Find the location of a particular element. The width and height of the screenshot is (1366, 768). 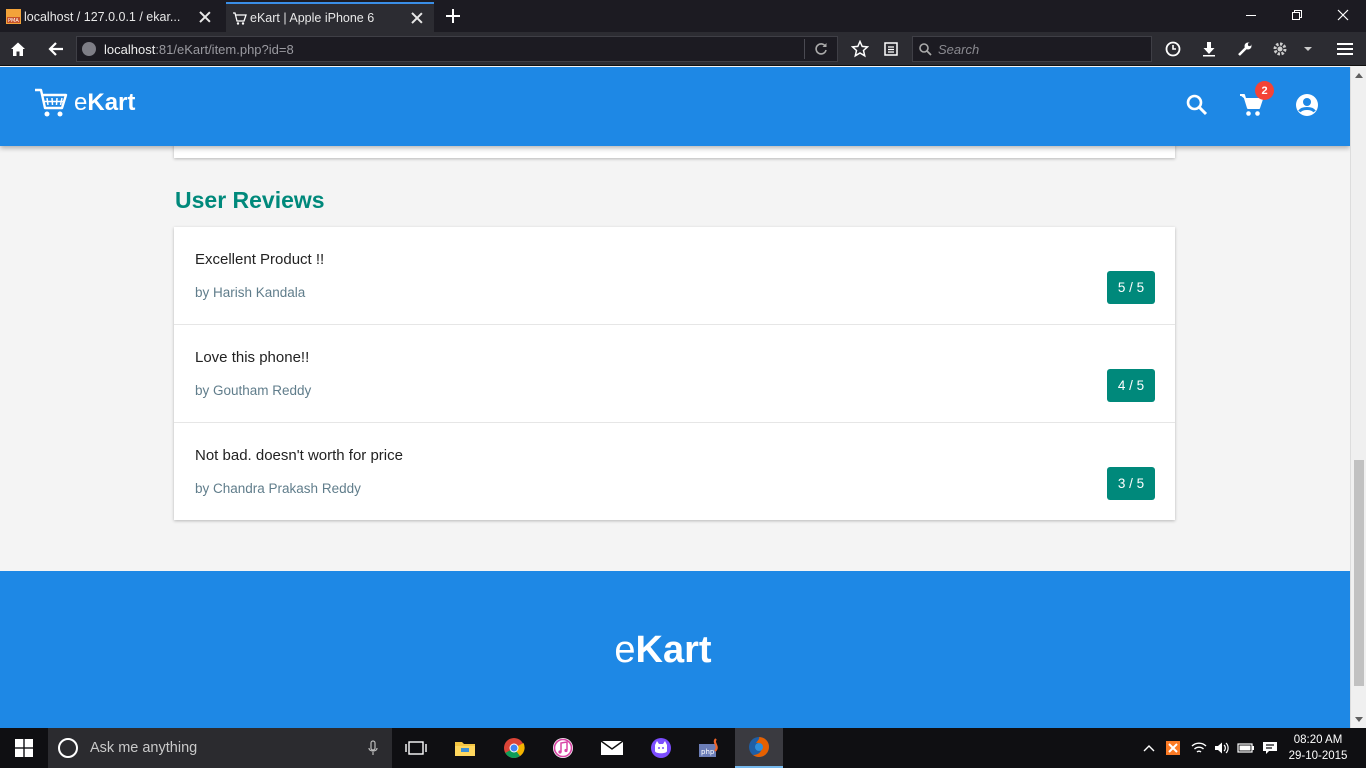

home-icon is located at coordinates (18, 49).